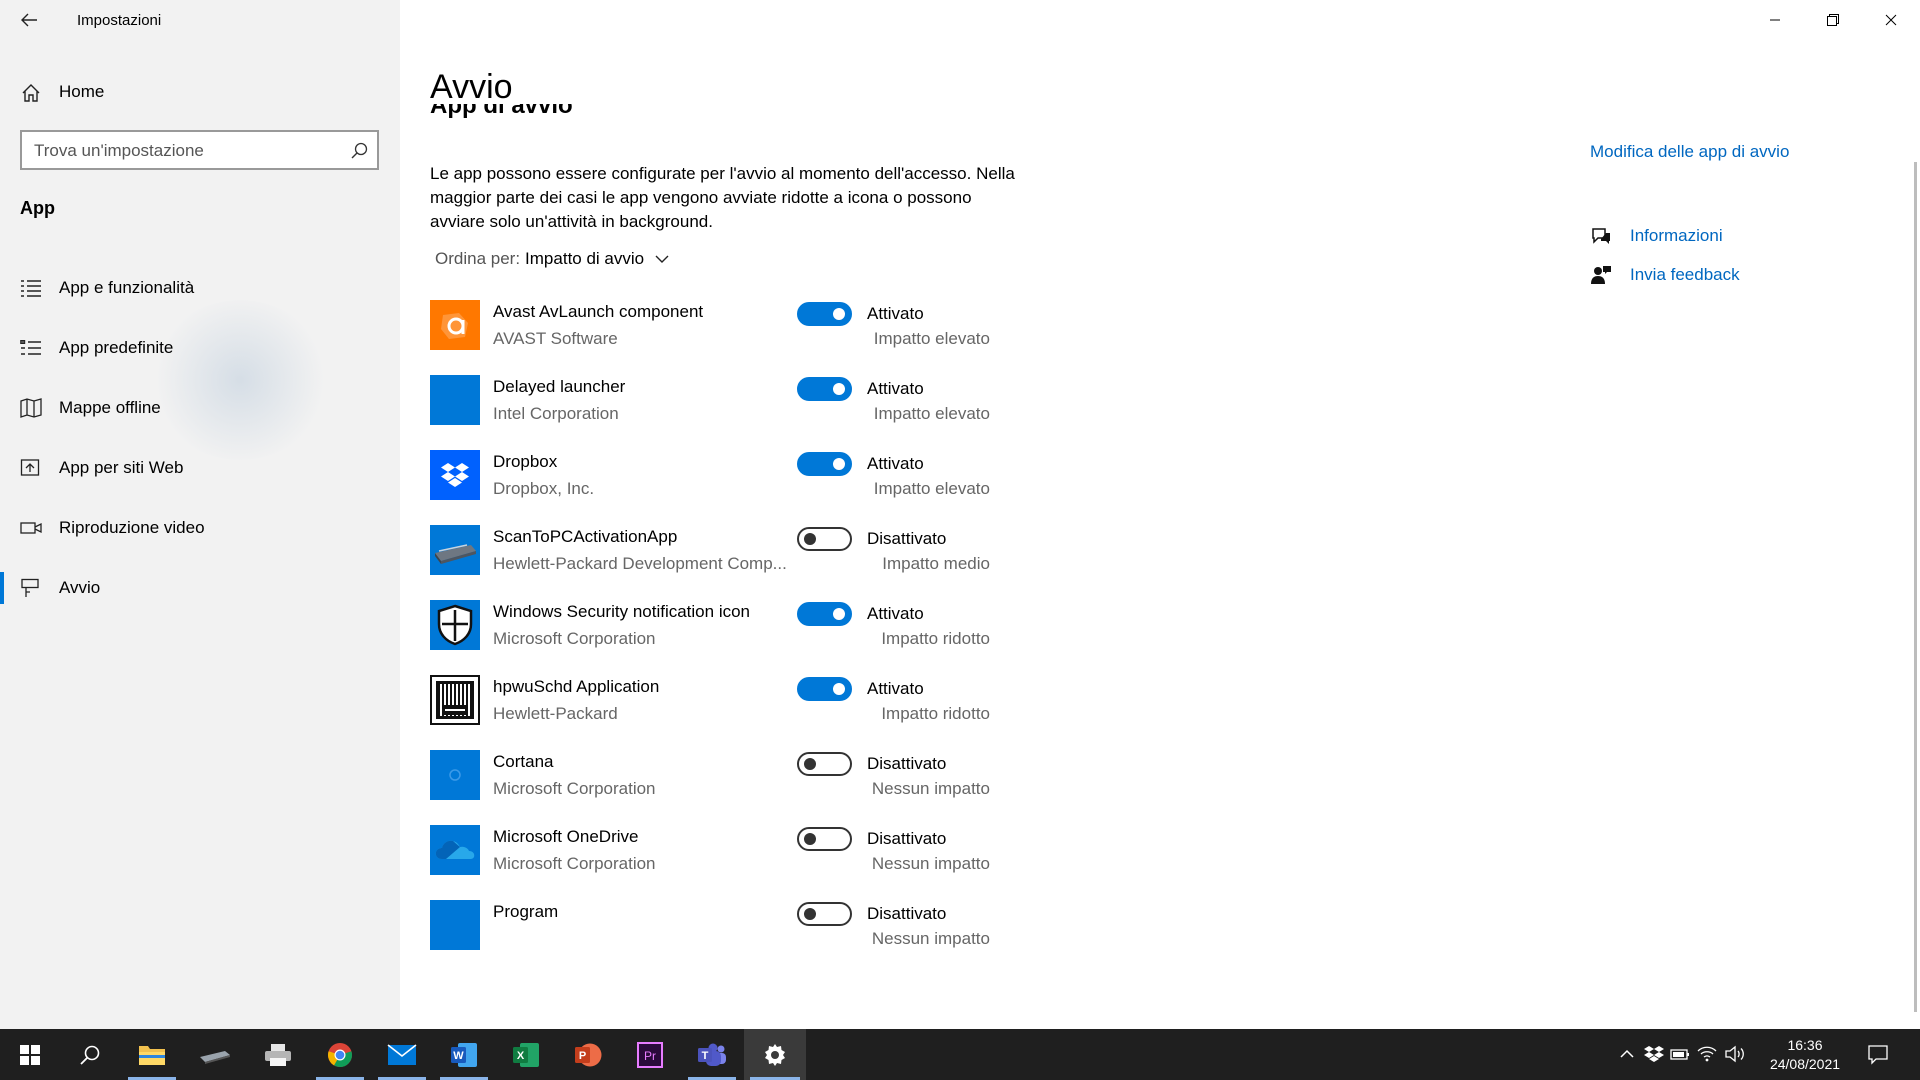 The image size is (1920, 1080). What do you see at coordinates (30, 467) in the screenshot?
I see `web-app-icon` at bounding box center [30, 467].